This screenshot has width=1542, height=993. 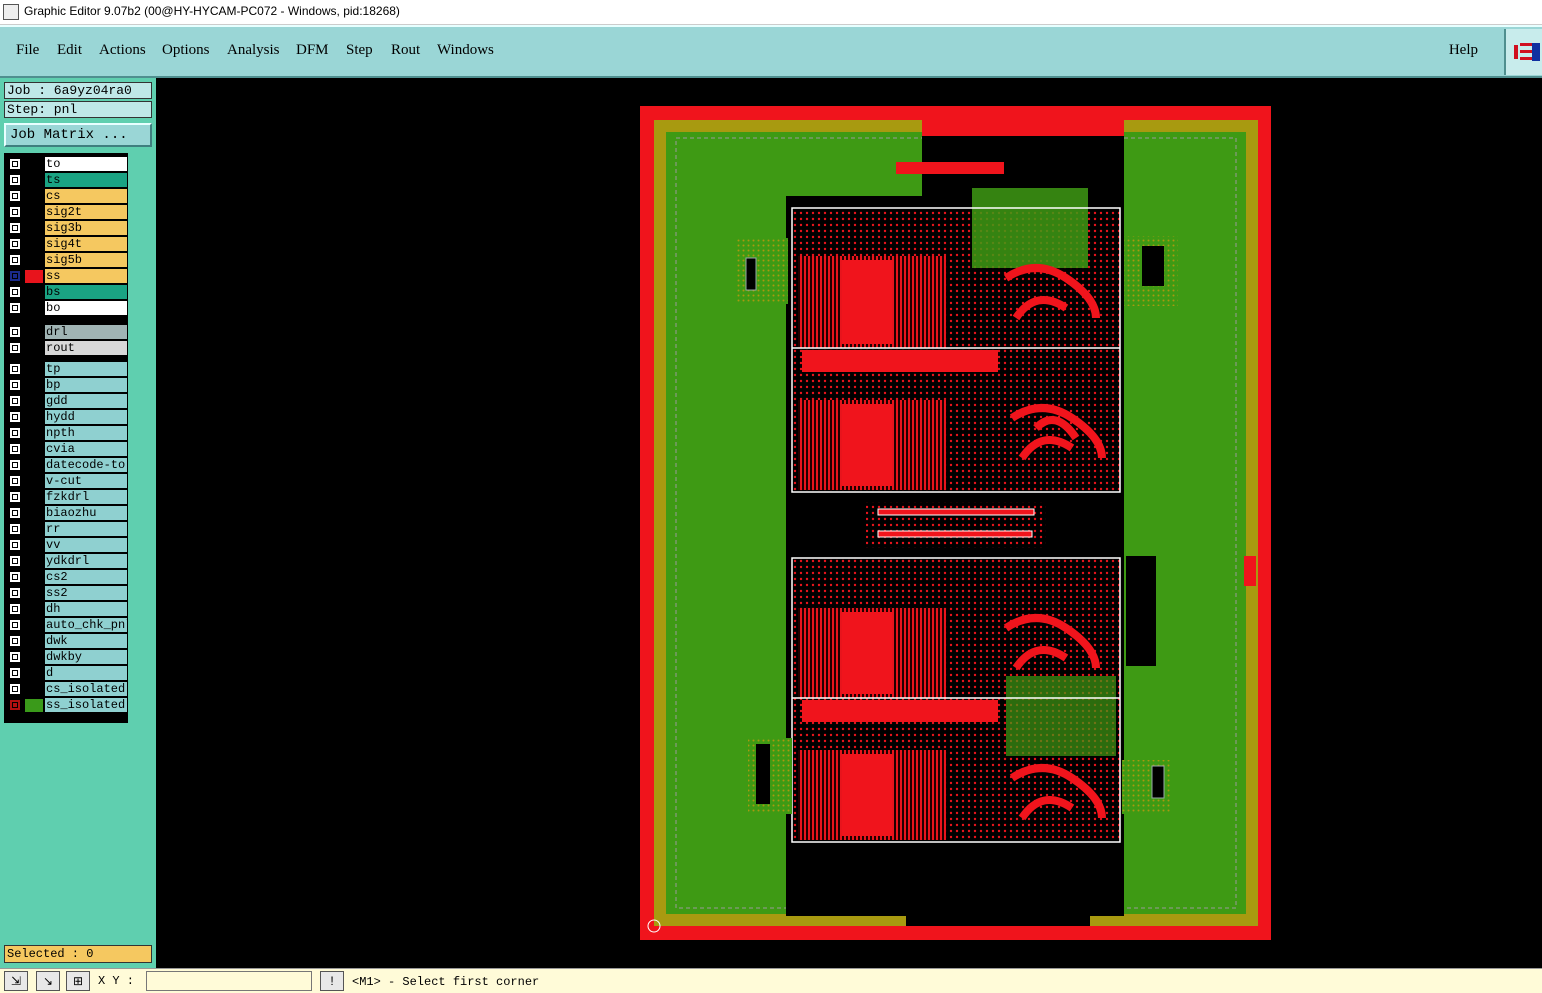 I want to click on layer-row-sig4t: sig4t, so click(x=67, y=244).